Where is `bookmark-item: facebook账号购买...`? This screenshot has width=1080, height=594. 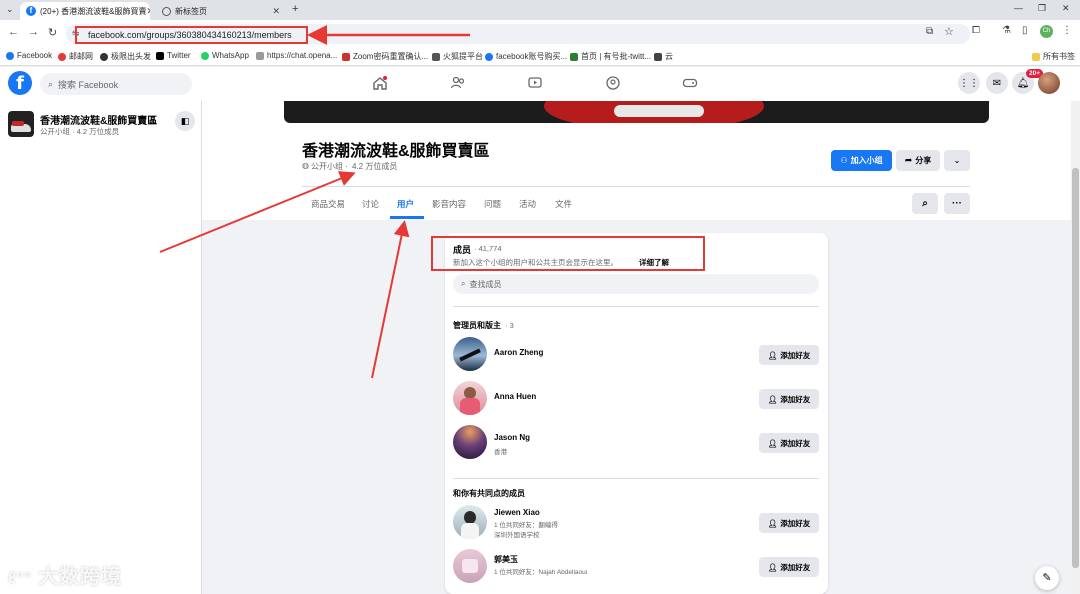 bookmark-item: facebook账号购买... is located at coordinates (526, 56).